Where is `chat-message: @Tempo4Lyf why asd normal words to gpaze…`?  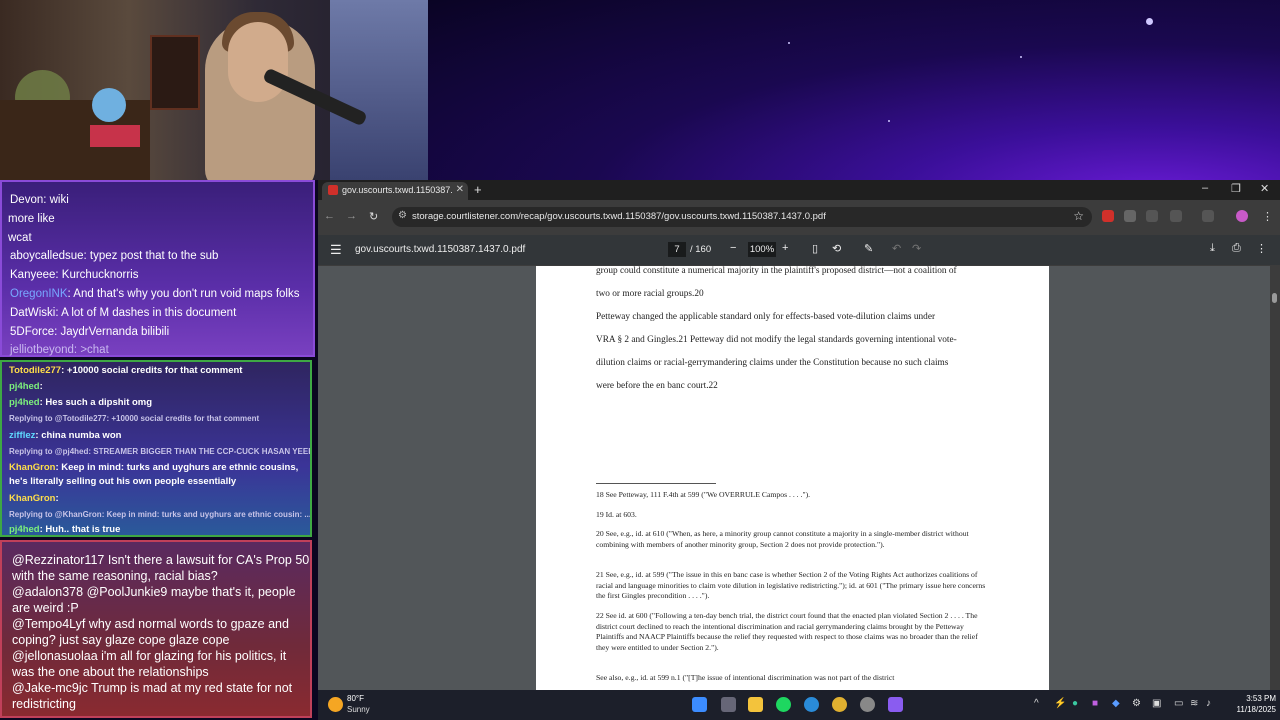
chat-message: @Tempo4Lyf why asd normal words to gpaze… is located at coordinates (161, 632).